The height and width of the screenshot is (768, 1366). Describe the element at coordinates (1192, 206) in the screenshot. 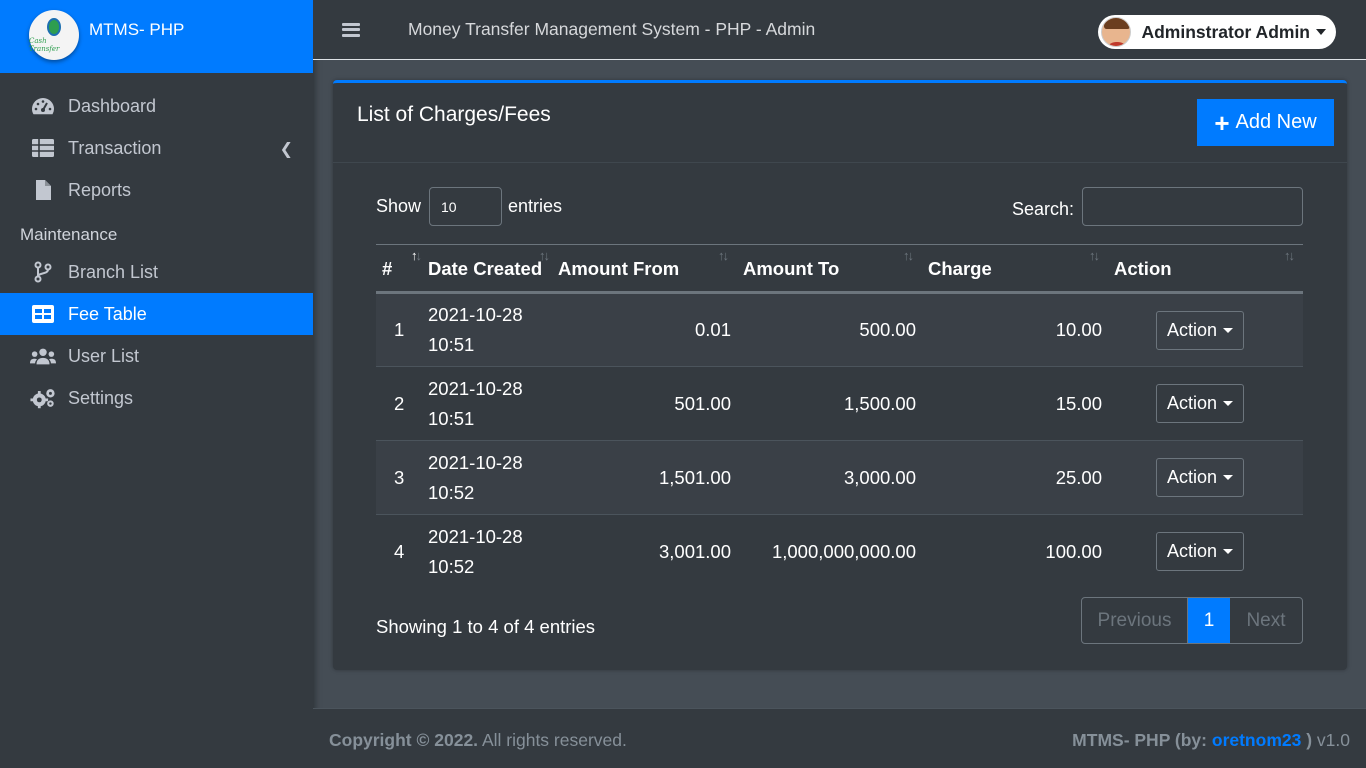

I see `search-input` at that location.